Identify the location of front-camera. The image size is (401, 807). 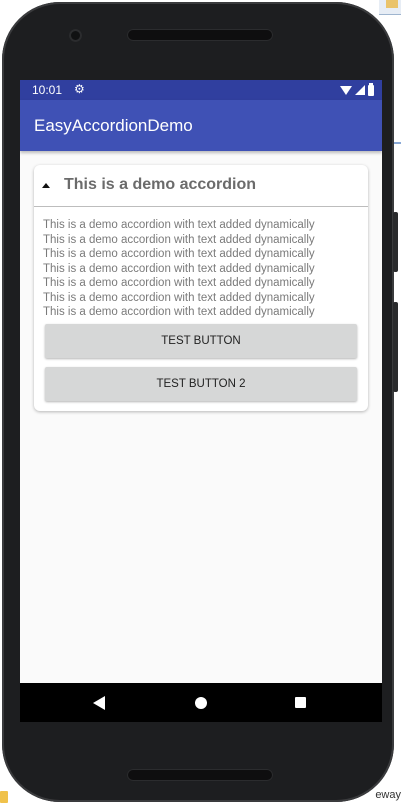
(75, 35).